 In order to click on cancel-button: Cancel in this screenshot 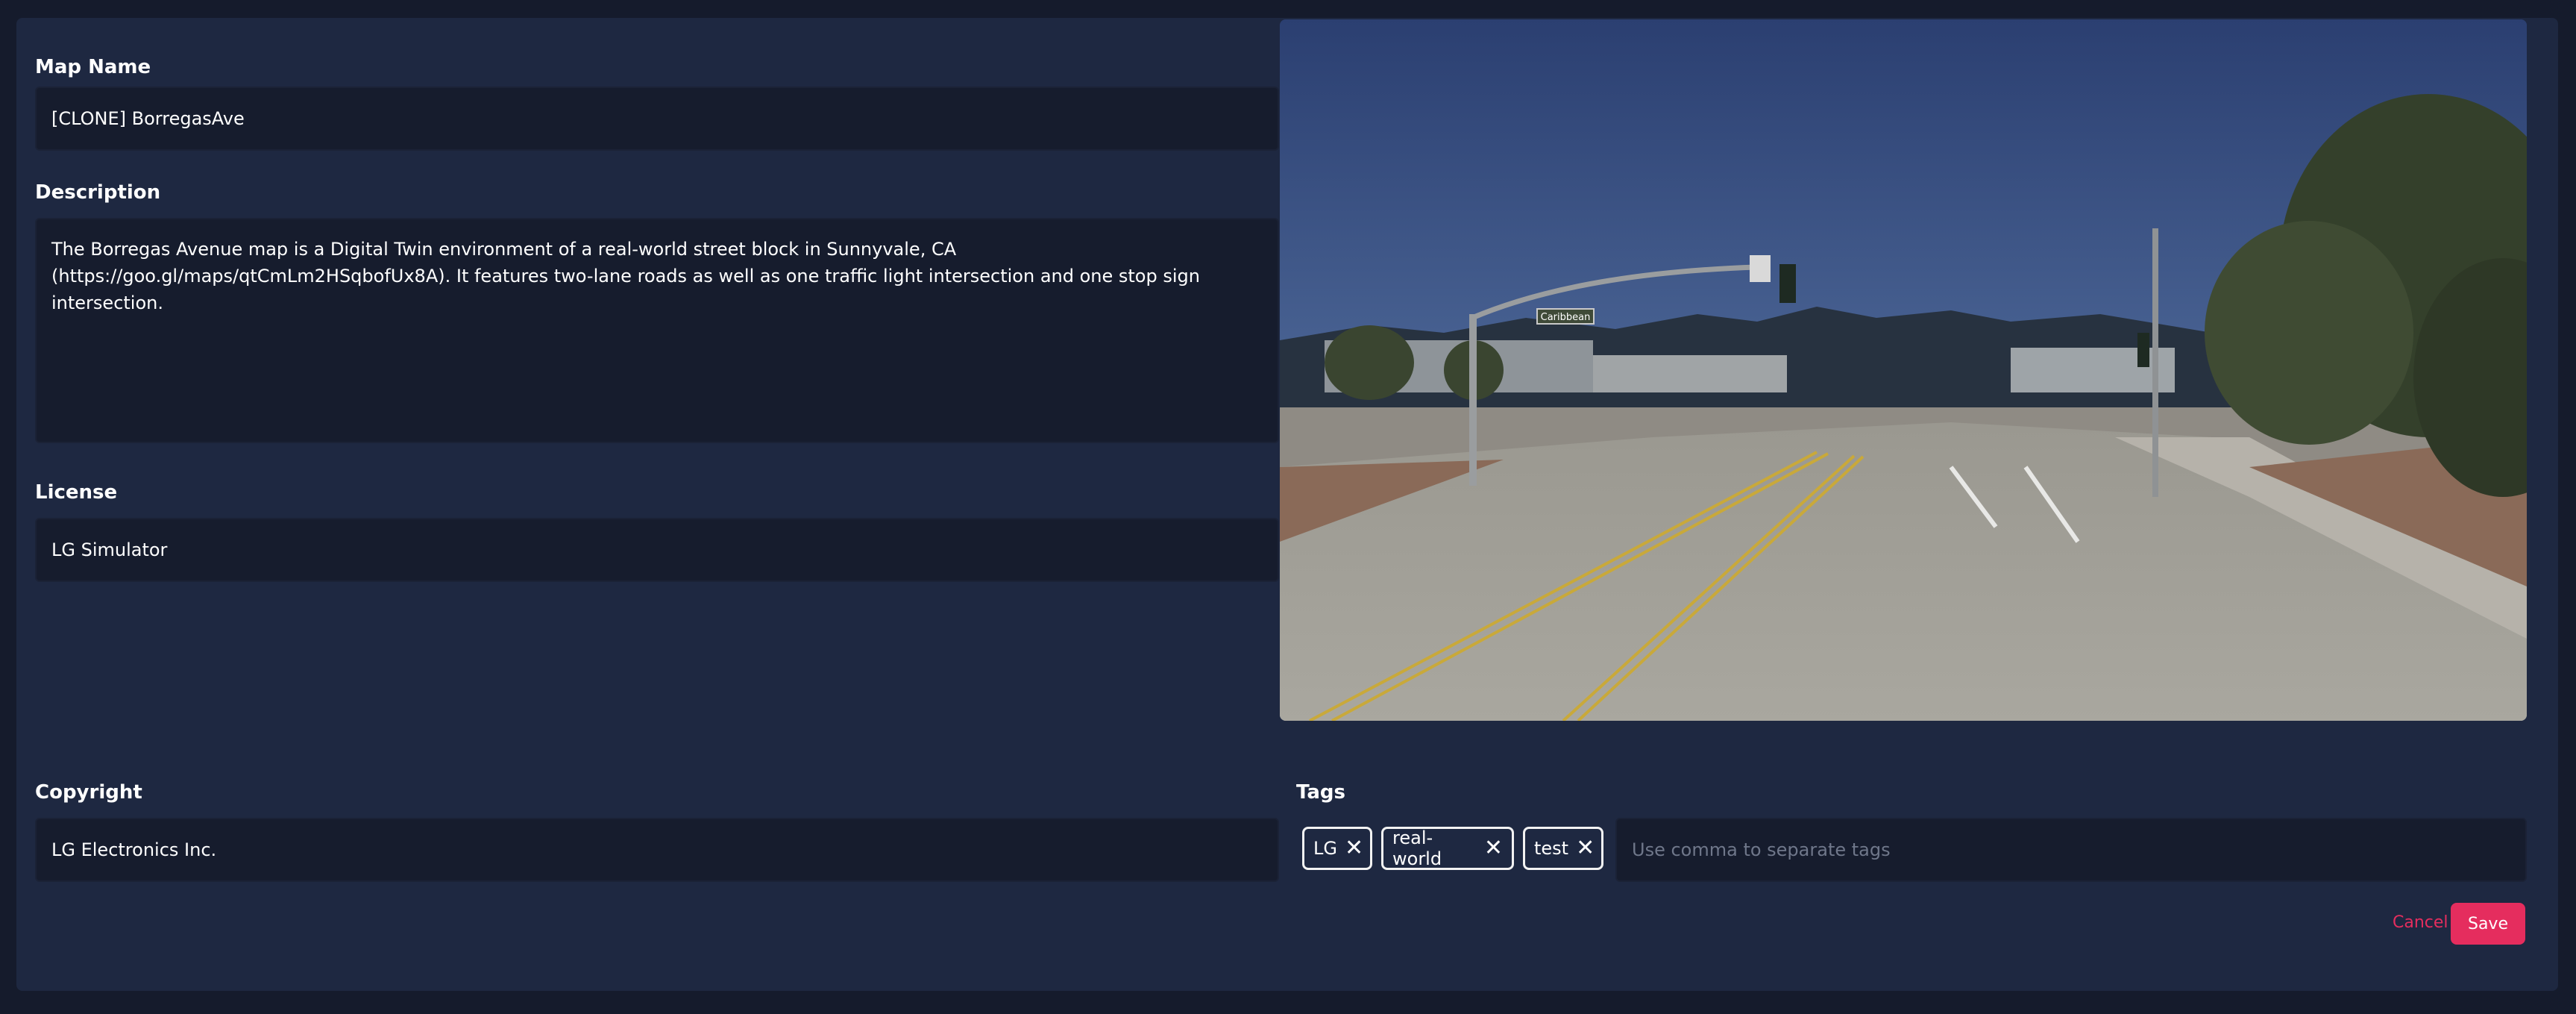, I will do `click(2420, 923)`.